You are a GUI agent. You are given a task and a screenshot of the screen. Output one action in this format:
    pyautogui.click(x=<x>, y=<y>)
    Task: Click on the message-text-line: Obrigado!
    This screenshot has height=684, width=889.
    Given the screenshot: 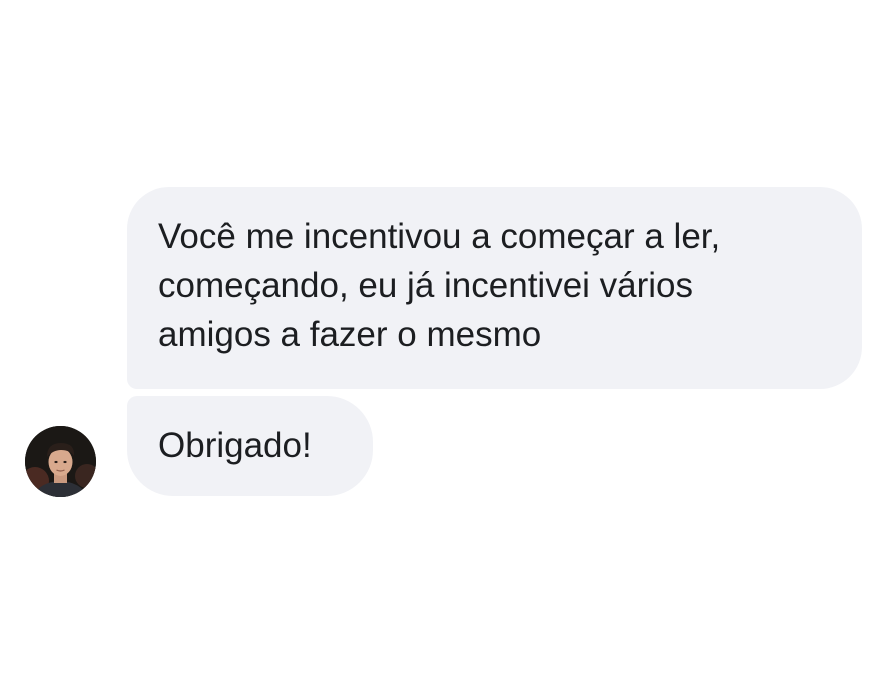 What is the action you would take?
    pyautogui.click(x=235, y=445)
    